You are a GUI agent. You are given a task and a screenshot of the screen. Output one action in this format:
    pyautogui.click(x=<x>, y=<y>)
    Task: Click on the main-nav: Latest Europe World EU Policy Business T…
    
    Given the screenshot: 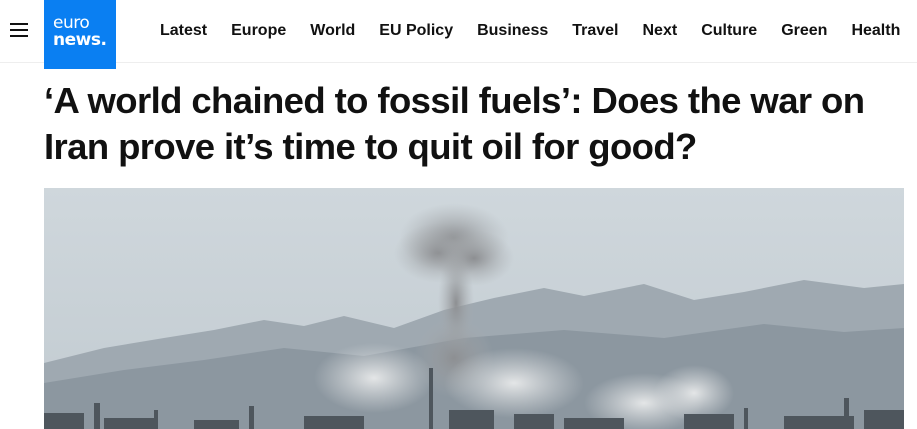 What is the action you would take?
    pyautogui.click(x=532, y=31)
    